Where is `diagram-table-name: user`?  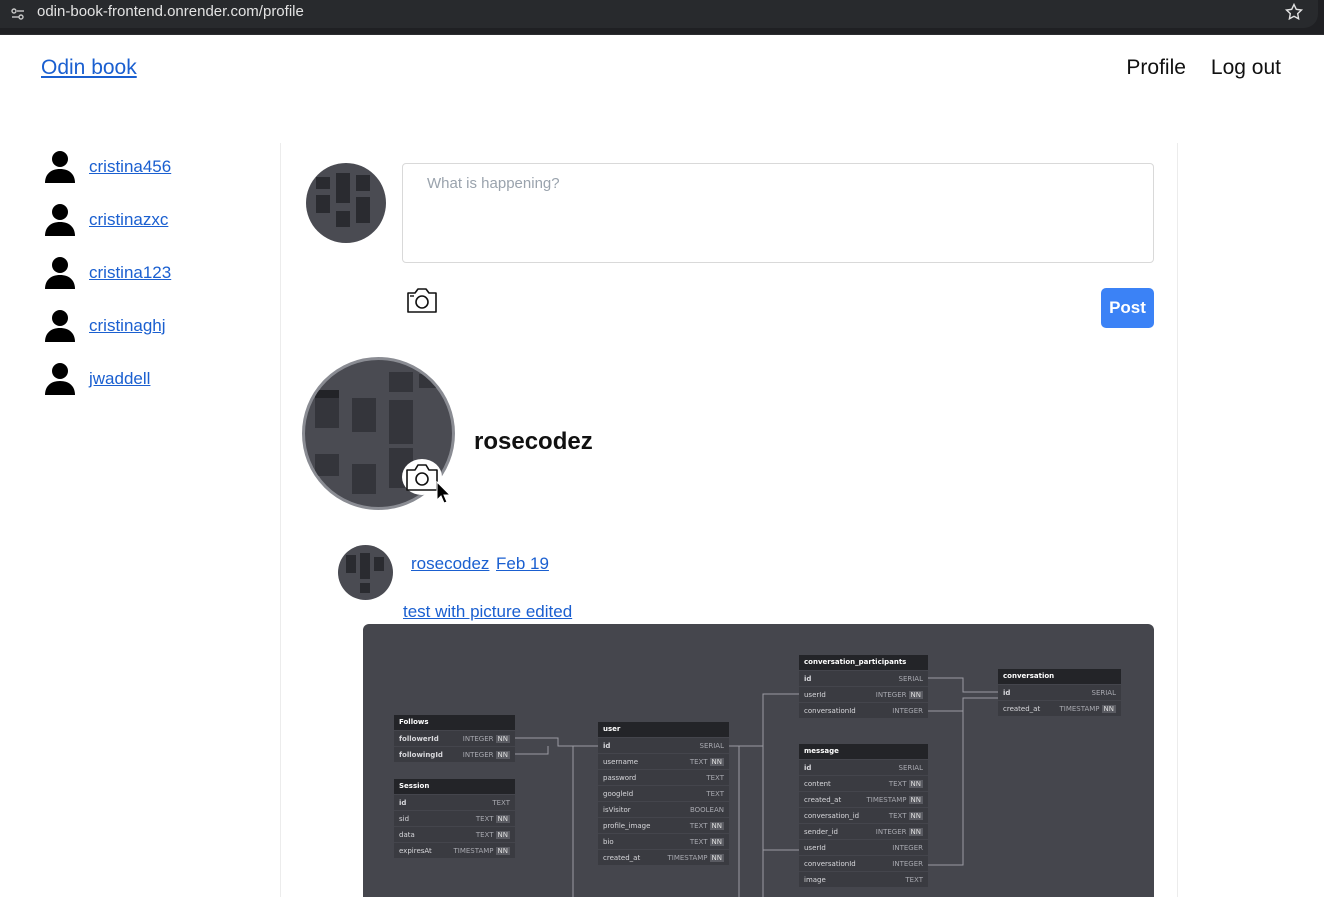
diagram-table-name: user is located at coordinates (663, 729).